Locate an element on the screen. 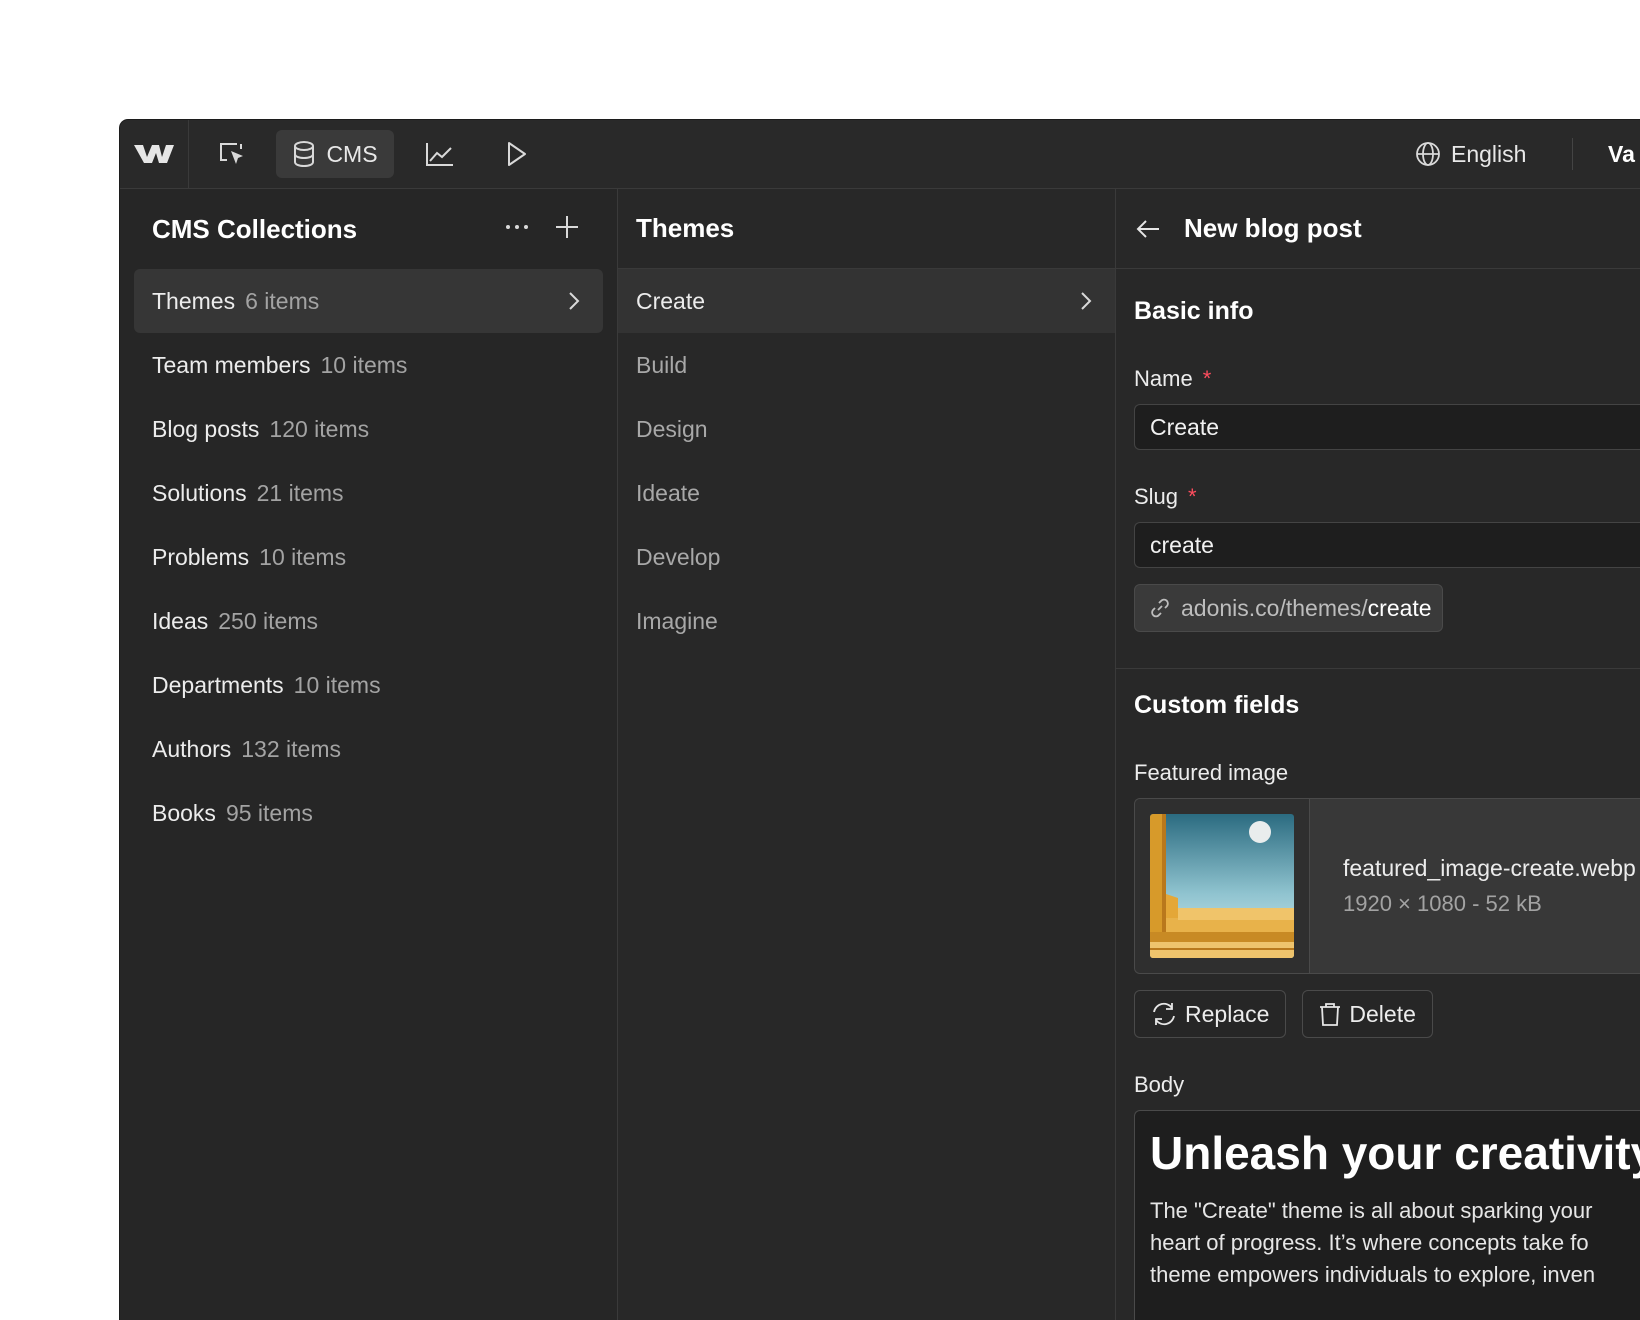 This screenshot has height=1320, width=1640. user-menu: Va is located at coordinates (1621, 154).